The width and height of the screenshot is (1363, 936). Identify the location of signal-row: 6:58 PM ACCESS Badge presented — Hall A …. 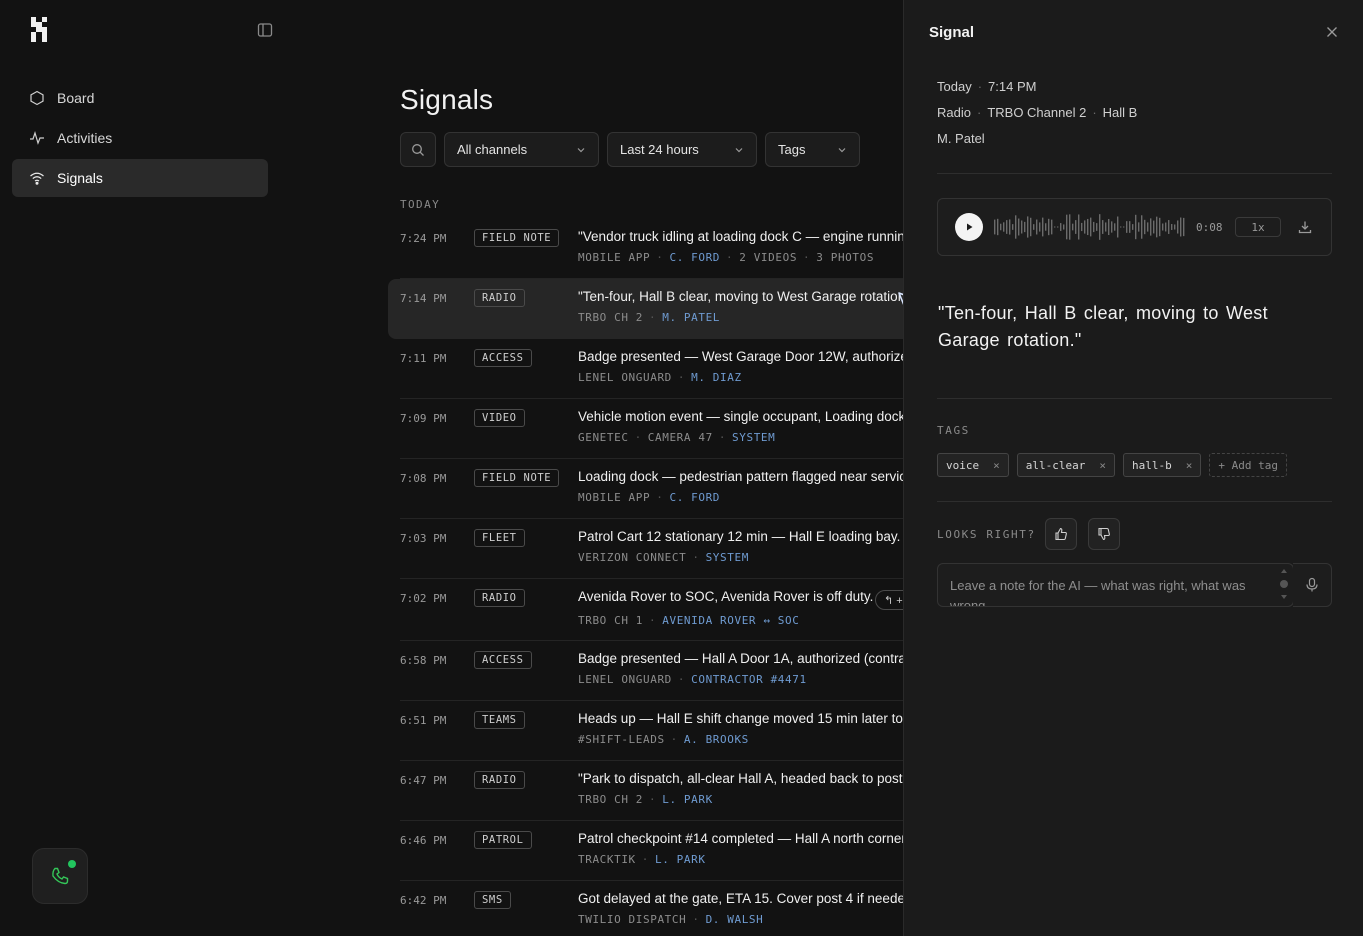
(651, 671).